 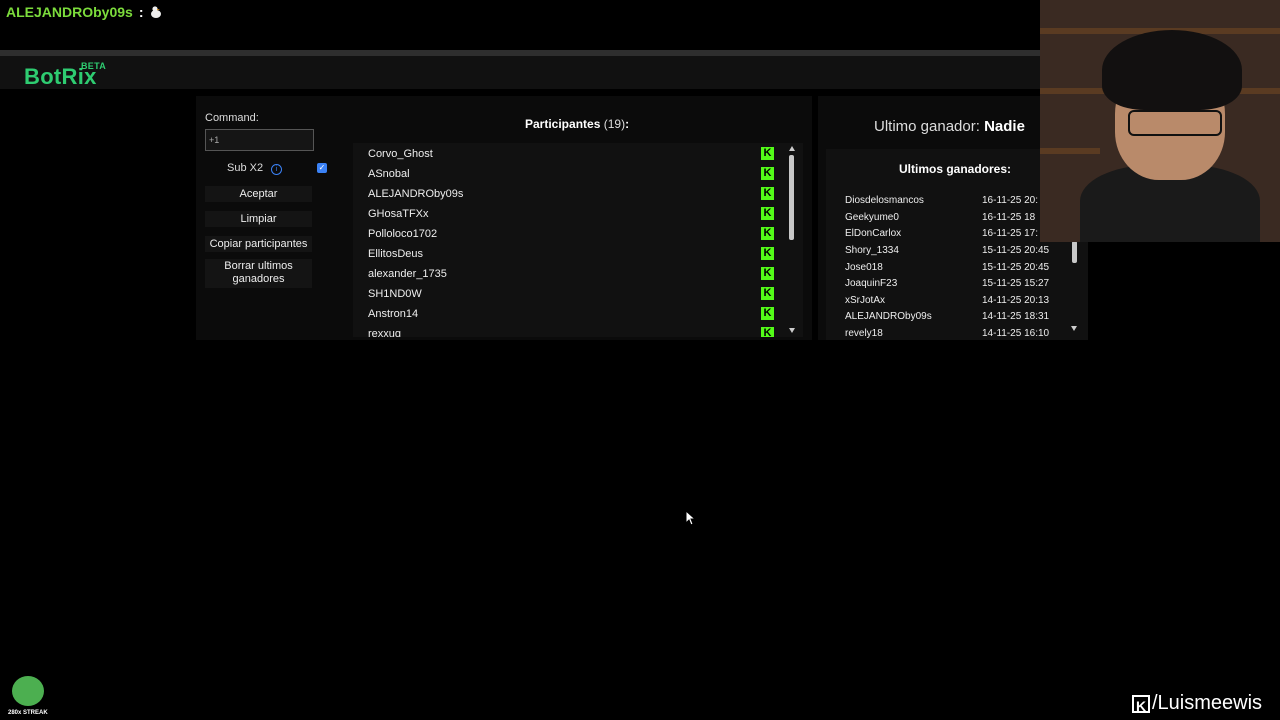 What do you see at coordinates (864, 267) in the screenshot?
I see `winner-name: Jose018` at bounding box center [864, 267].